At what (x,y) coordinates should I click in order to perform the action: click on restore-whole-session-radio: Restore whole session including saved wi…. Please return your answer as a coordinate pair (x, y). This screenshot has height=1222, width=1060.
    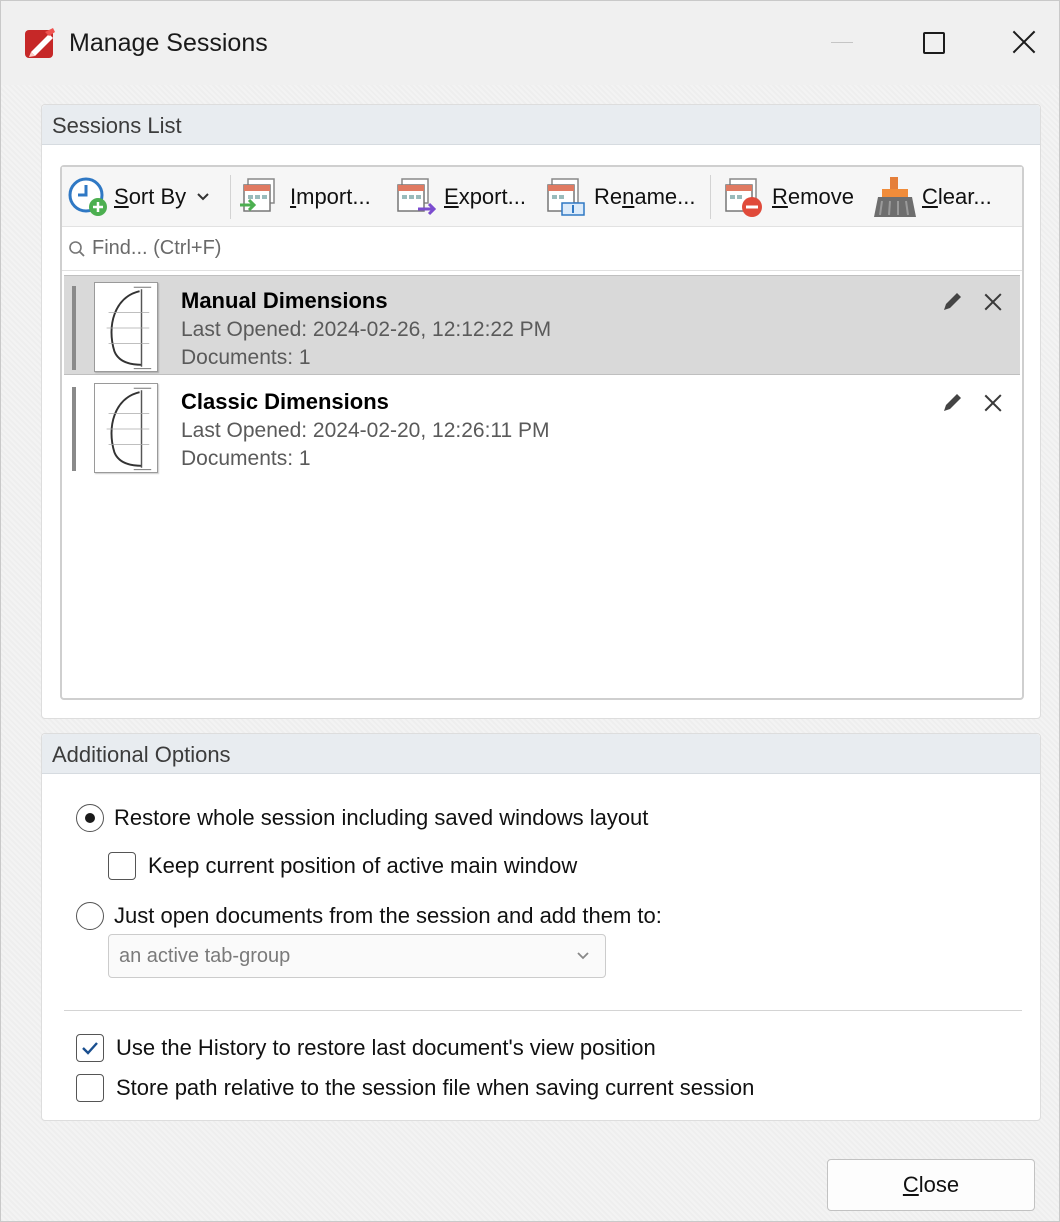
    Looking at the image, I should click on (362, 818).